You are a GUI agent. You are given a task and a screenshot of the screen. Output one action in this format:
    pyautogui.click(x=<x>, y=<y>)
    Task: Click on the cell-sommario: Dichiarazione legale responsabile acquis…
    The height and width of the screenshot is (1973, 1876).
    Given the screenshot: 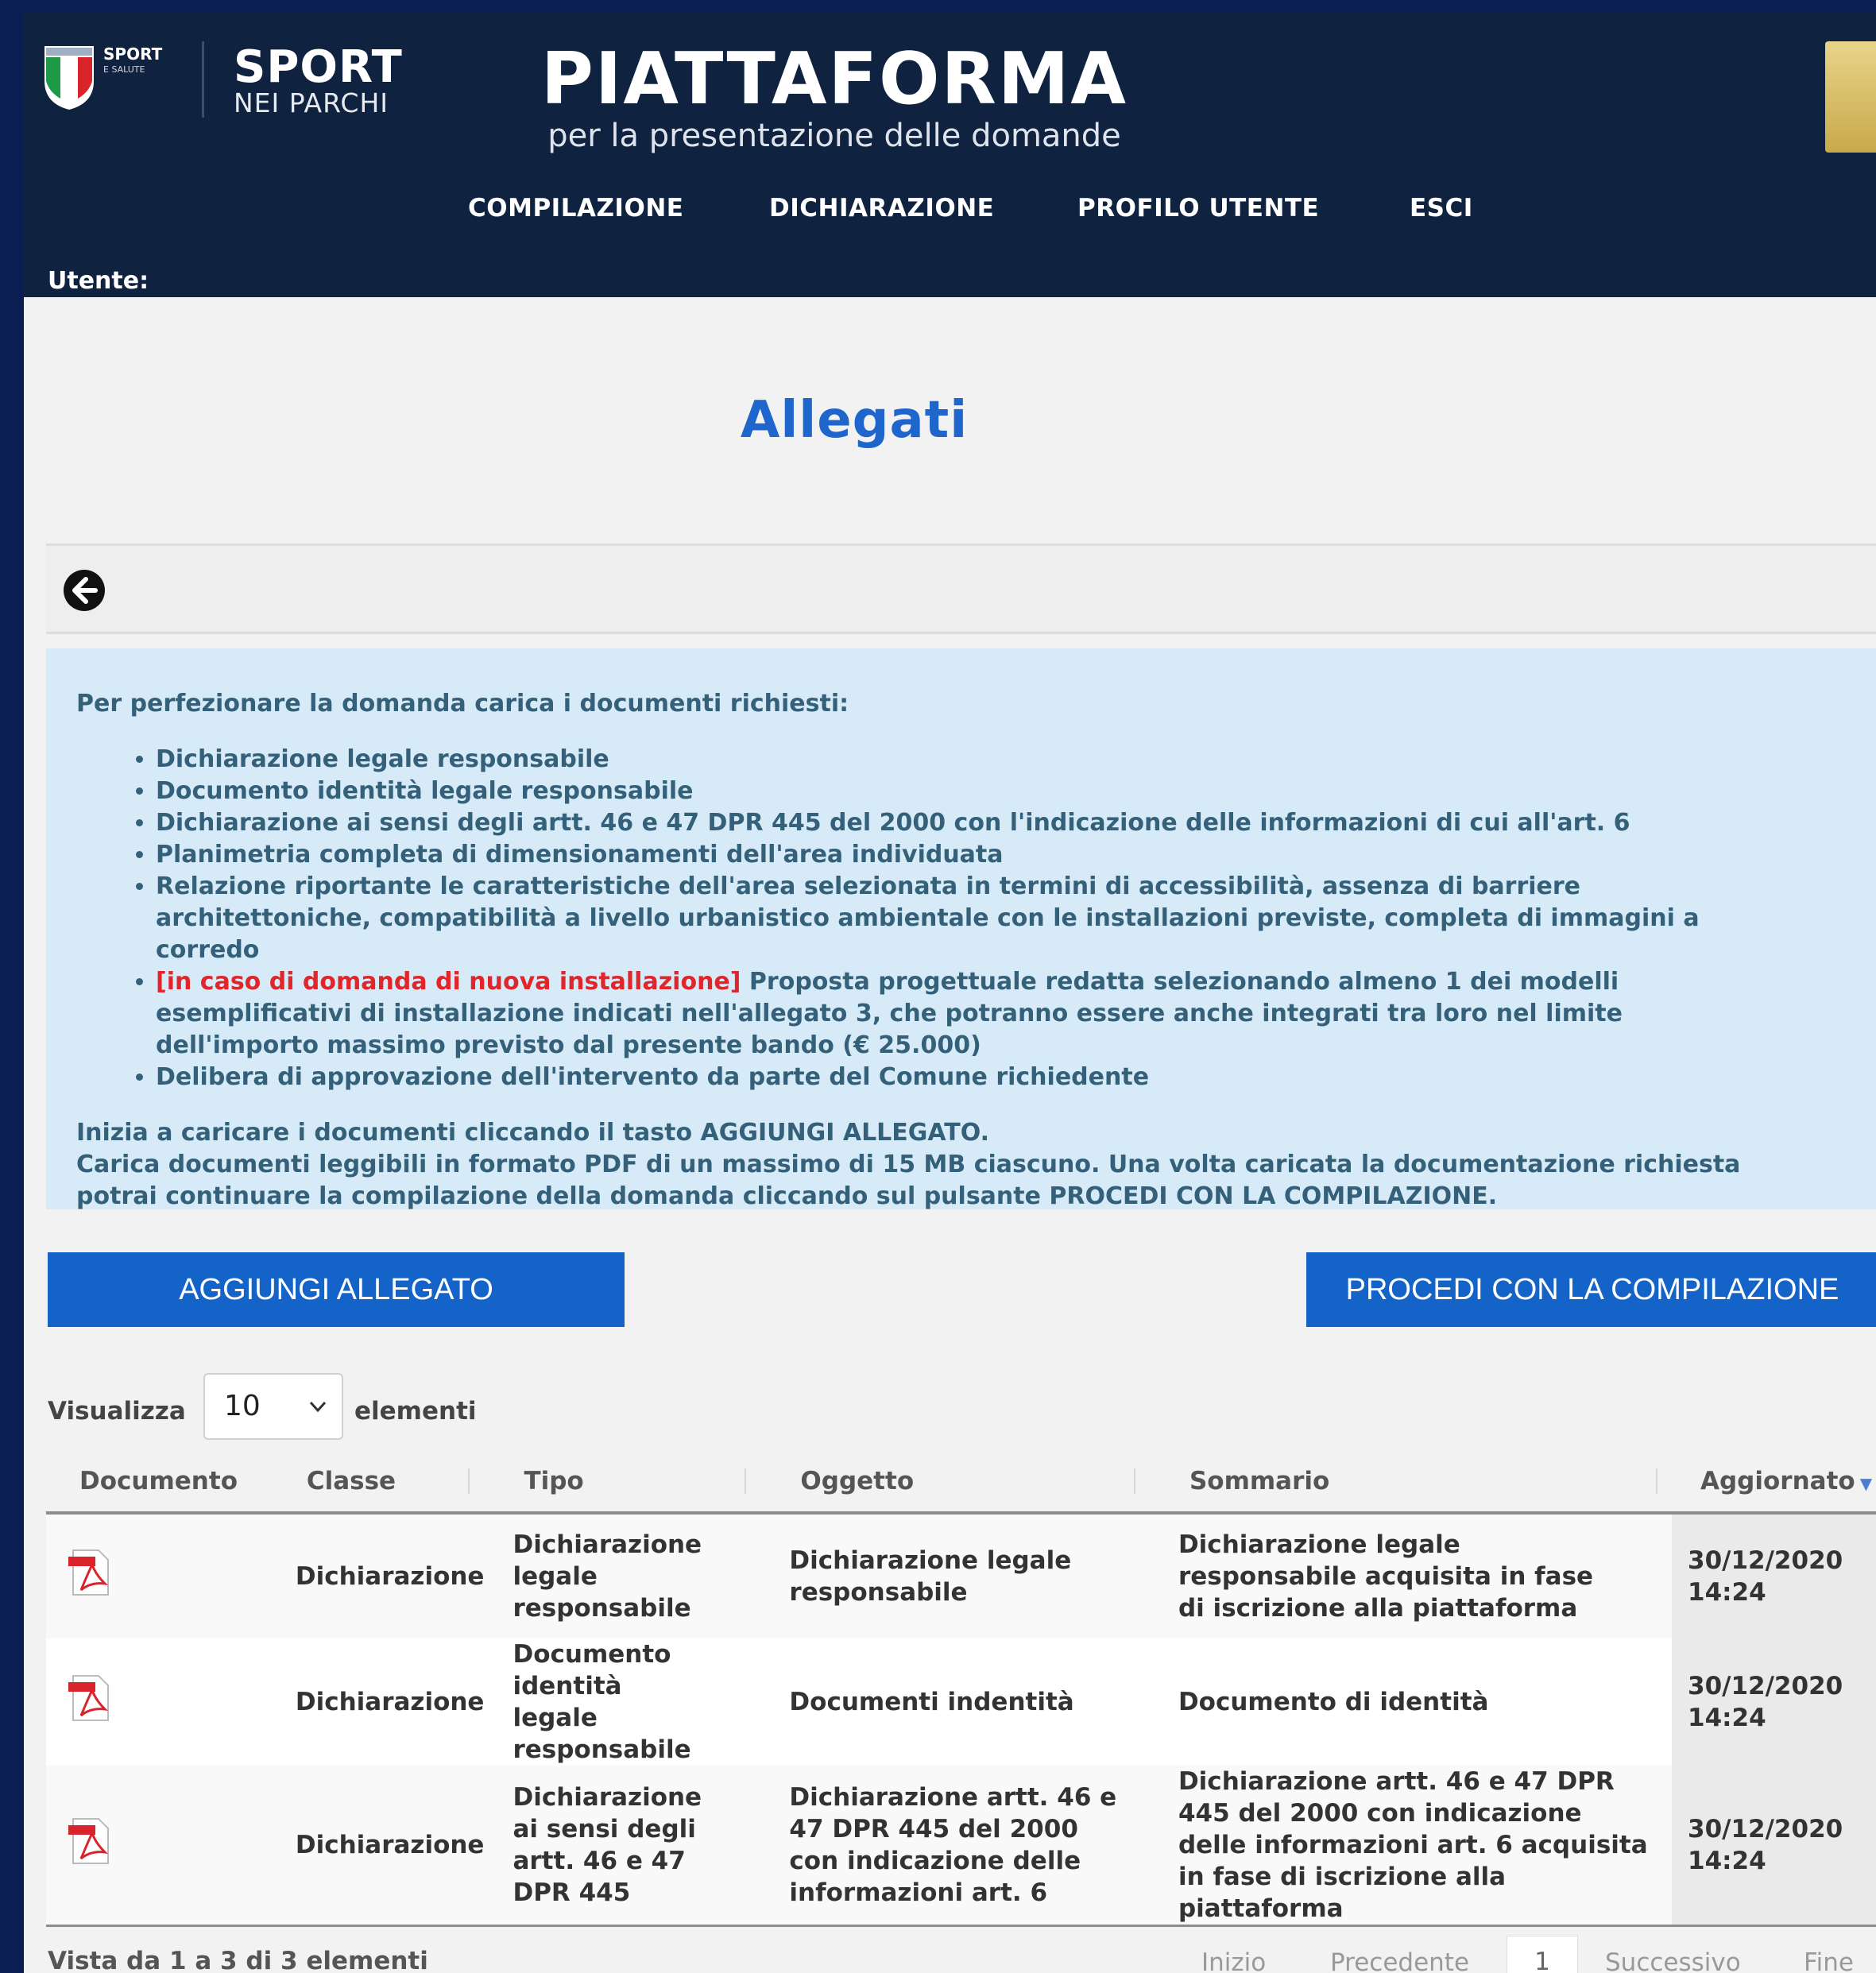 What is the action you would take?
    pyautogui.click(x=1410, y=1576)
    